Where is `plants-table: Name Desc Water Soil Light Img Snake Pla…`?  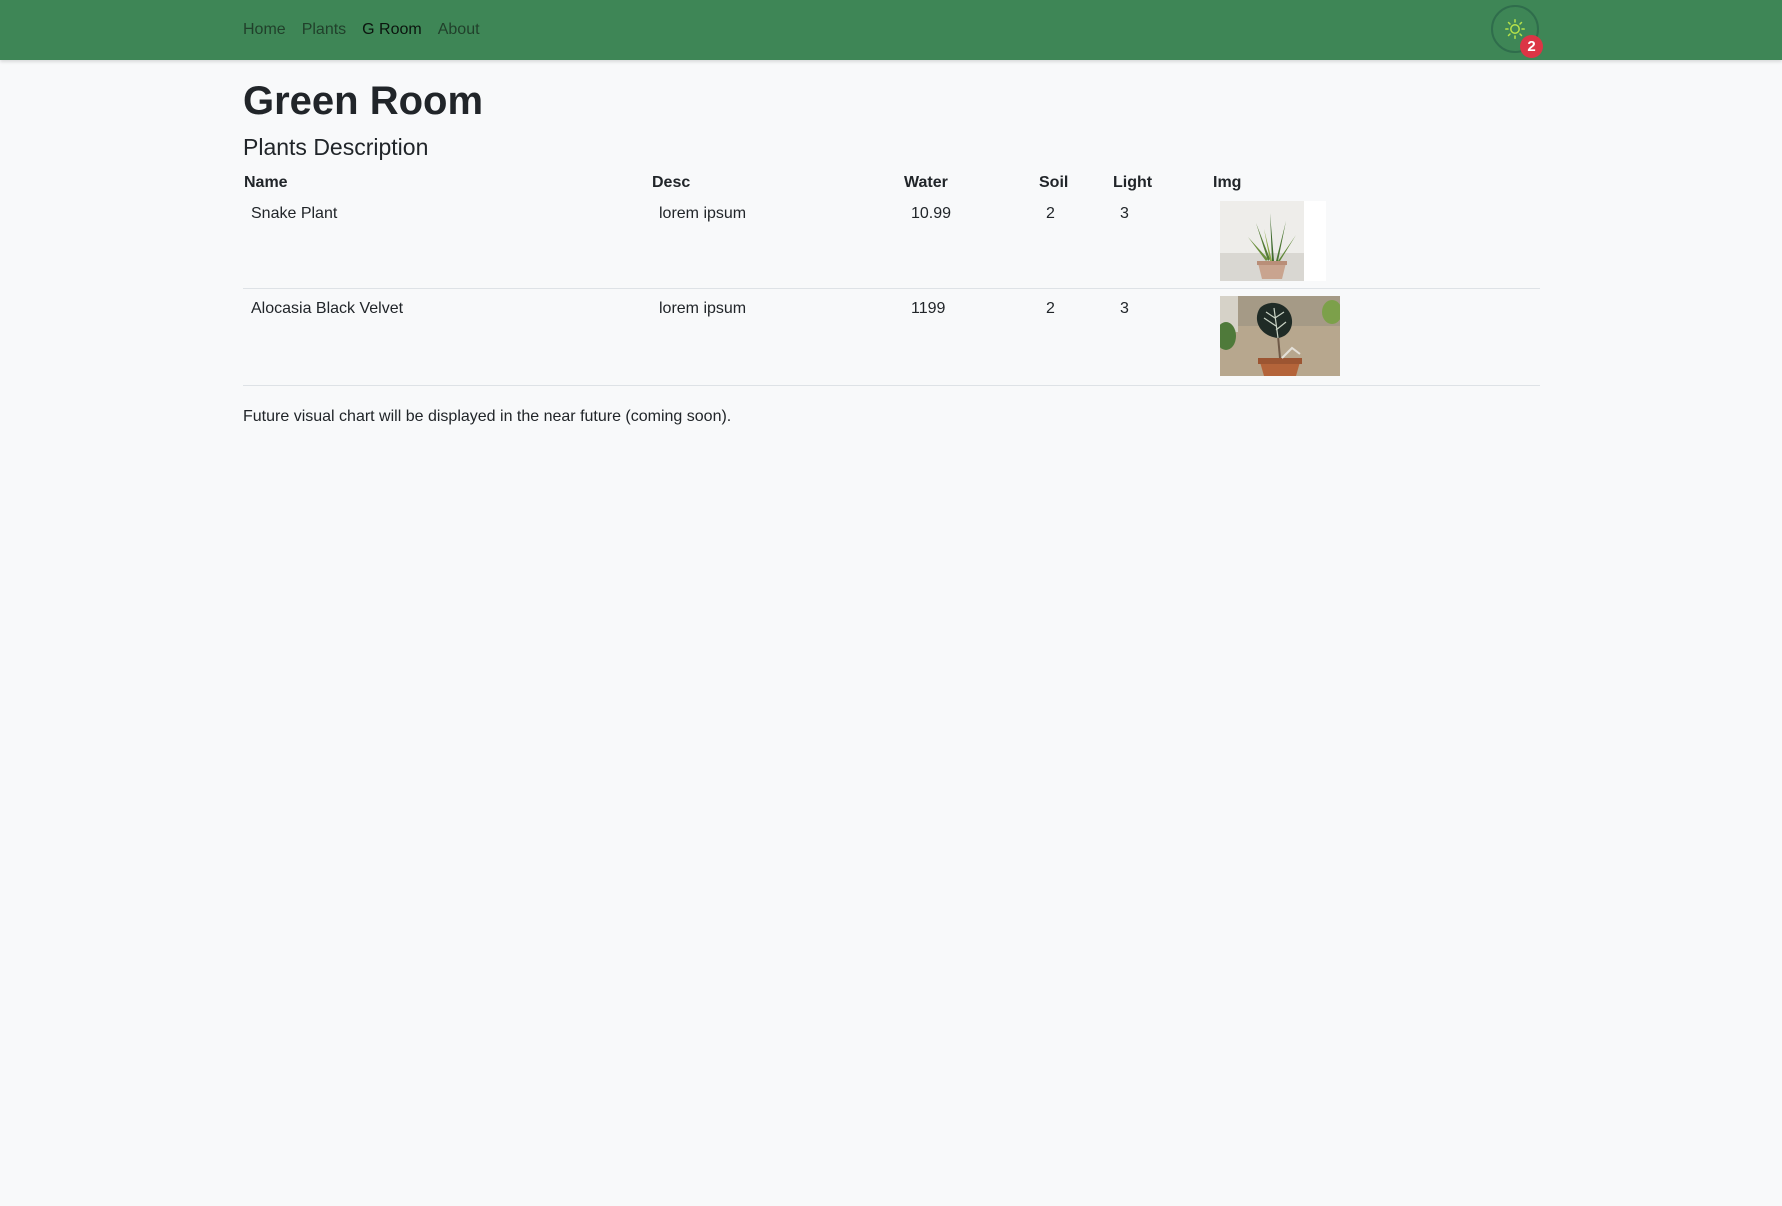
plants-table: Name Desc Water Soil Light Img Snake Pla… is located at coordinates (891, 277).